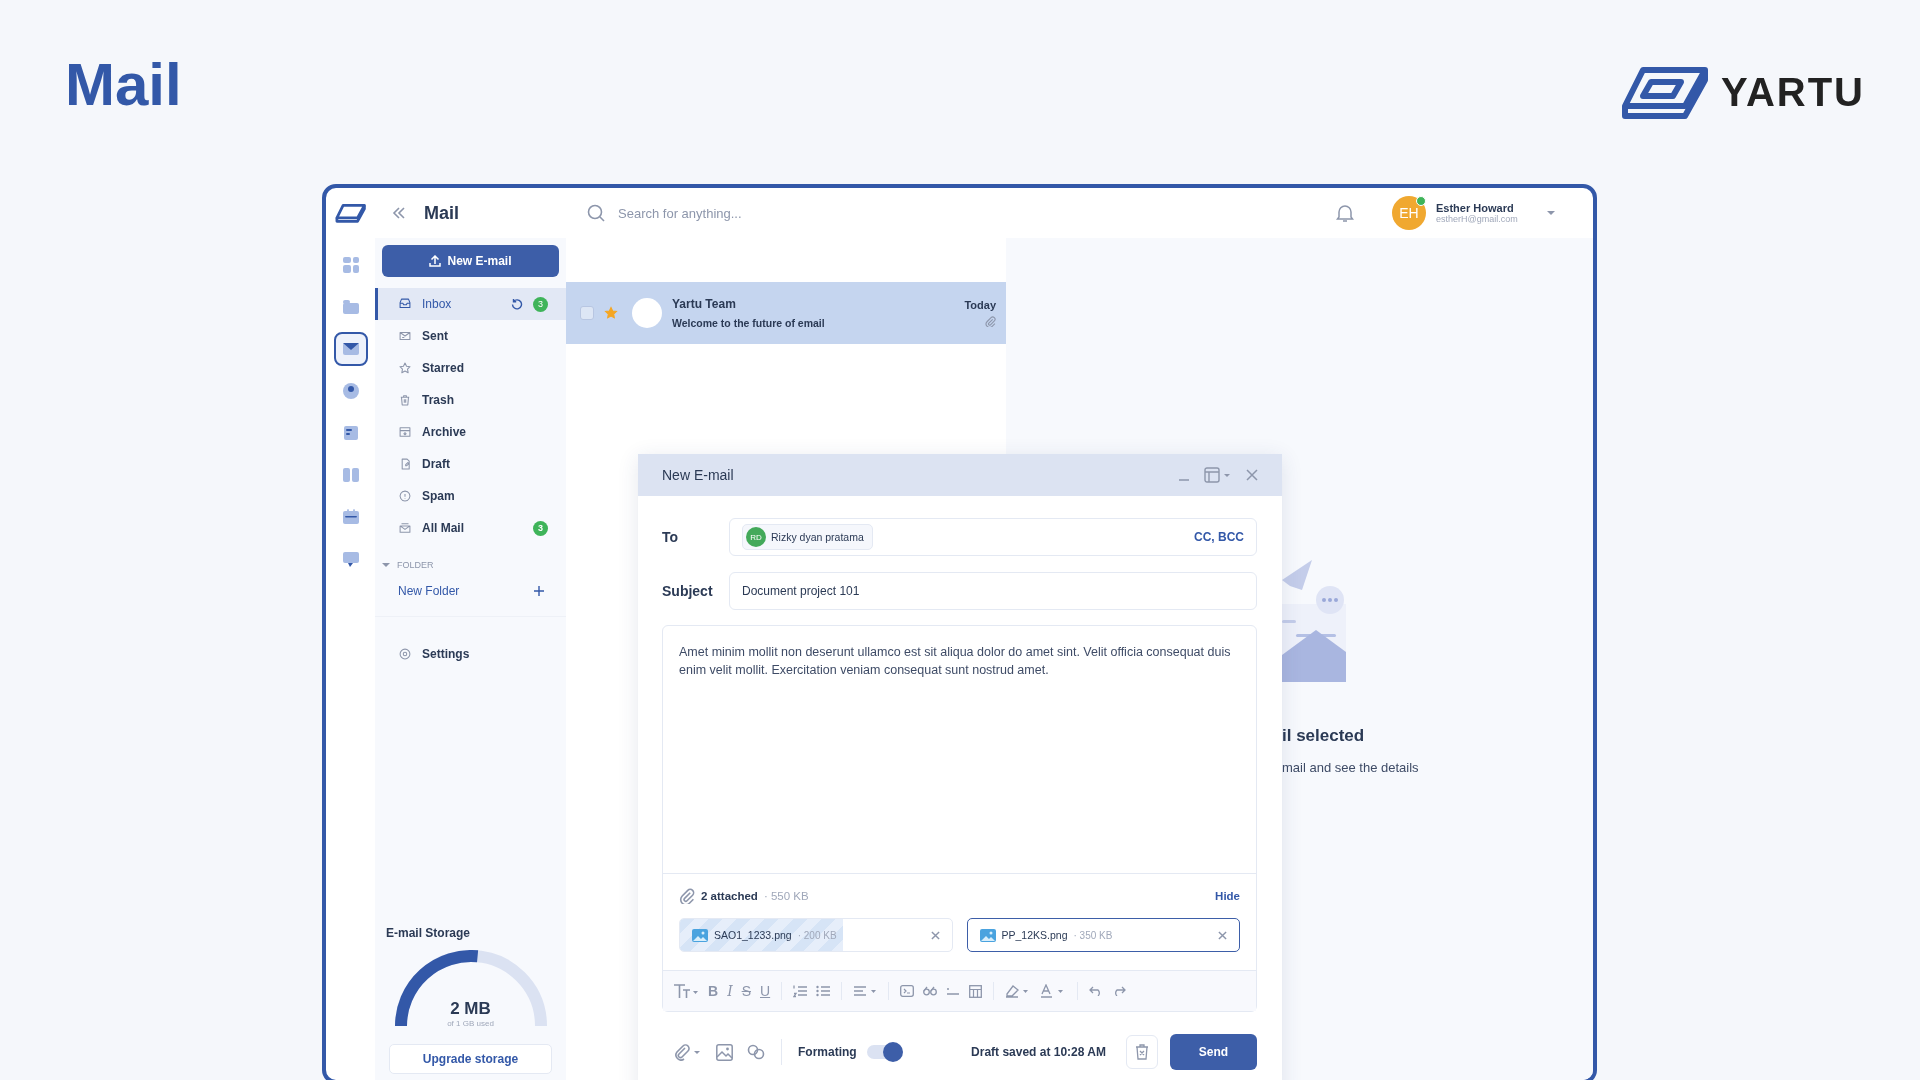 The width and height of the screenshot is (1920, 1080). What do you see at coordinates (399, 213) in the screenshot?
I see `collapse-icon` at bounding box center [399, 213].